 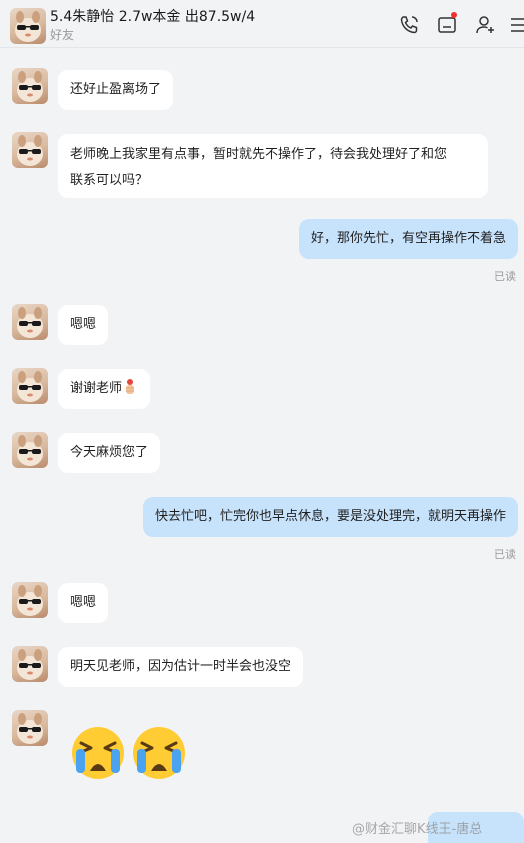 I want to click on message-line: 老师晚上我家里有点事，暂时就先不操作了，待会我处理好了和您, so click(x=259, y=154).